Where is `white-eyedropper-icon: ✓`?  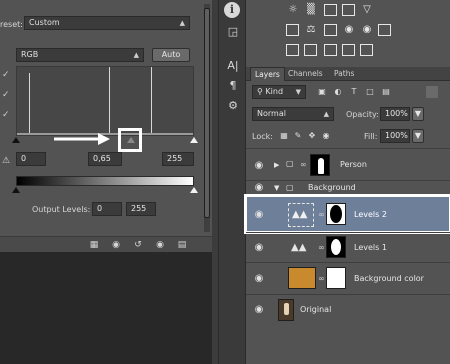 white-eyedropper-icon: ✓ is located at coordinates (6, 115).